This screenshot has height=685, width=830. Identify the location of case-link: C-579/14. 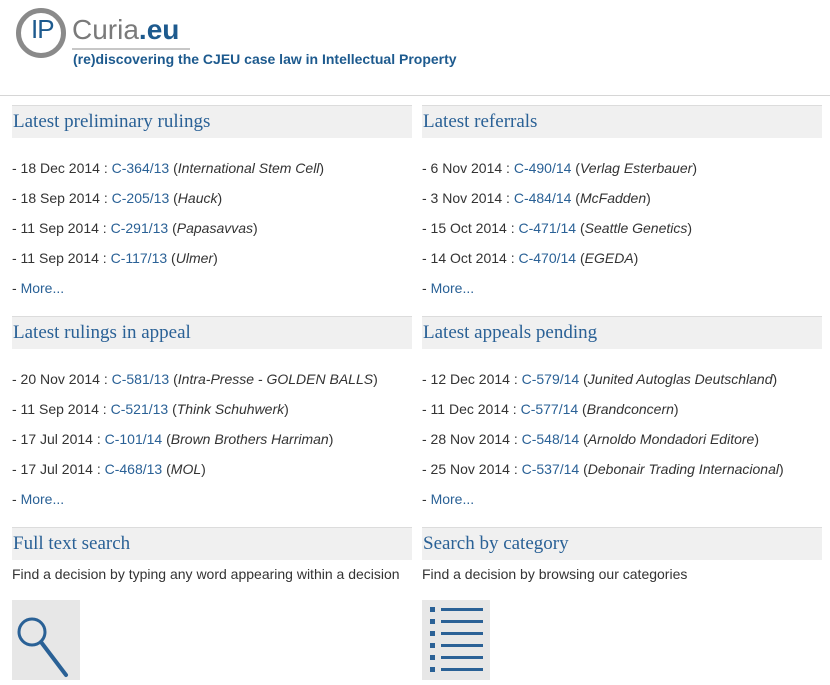
(551, 379).